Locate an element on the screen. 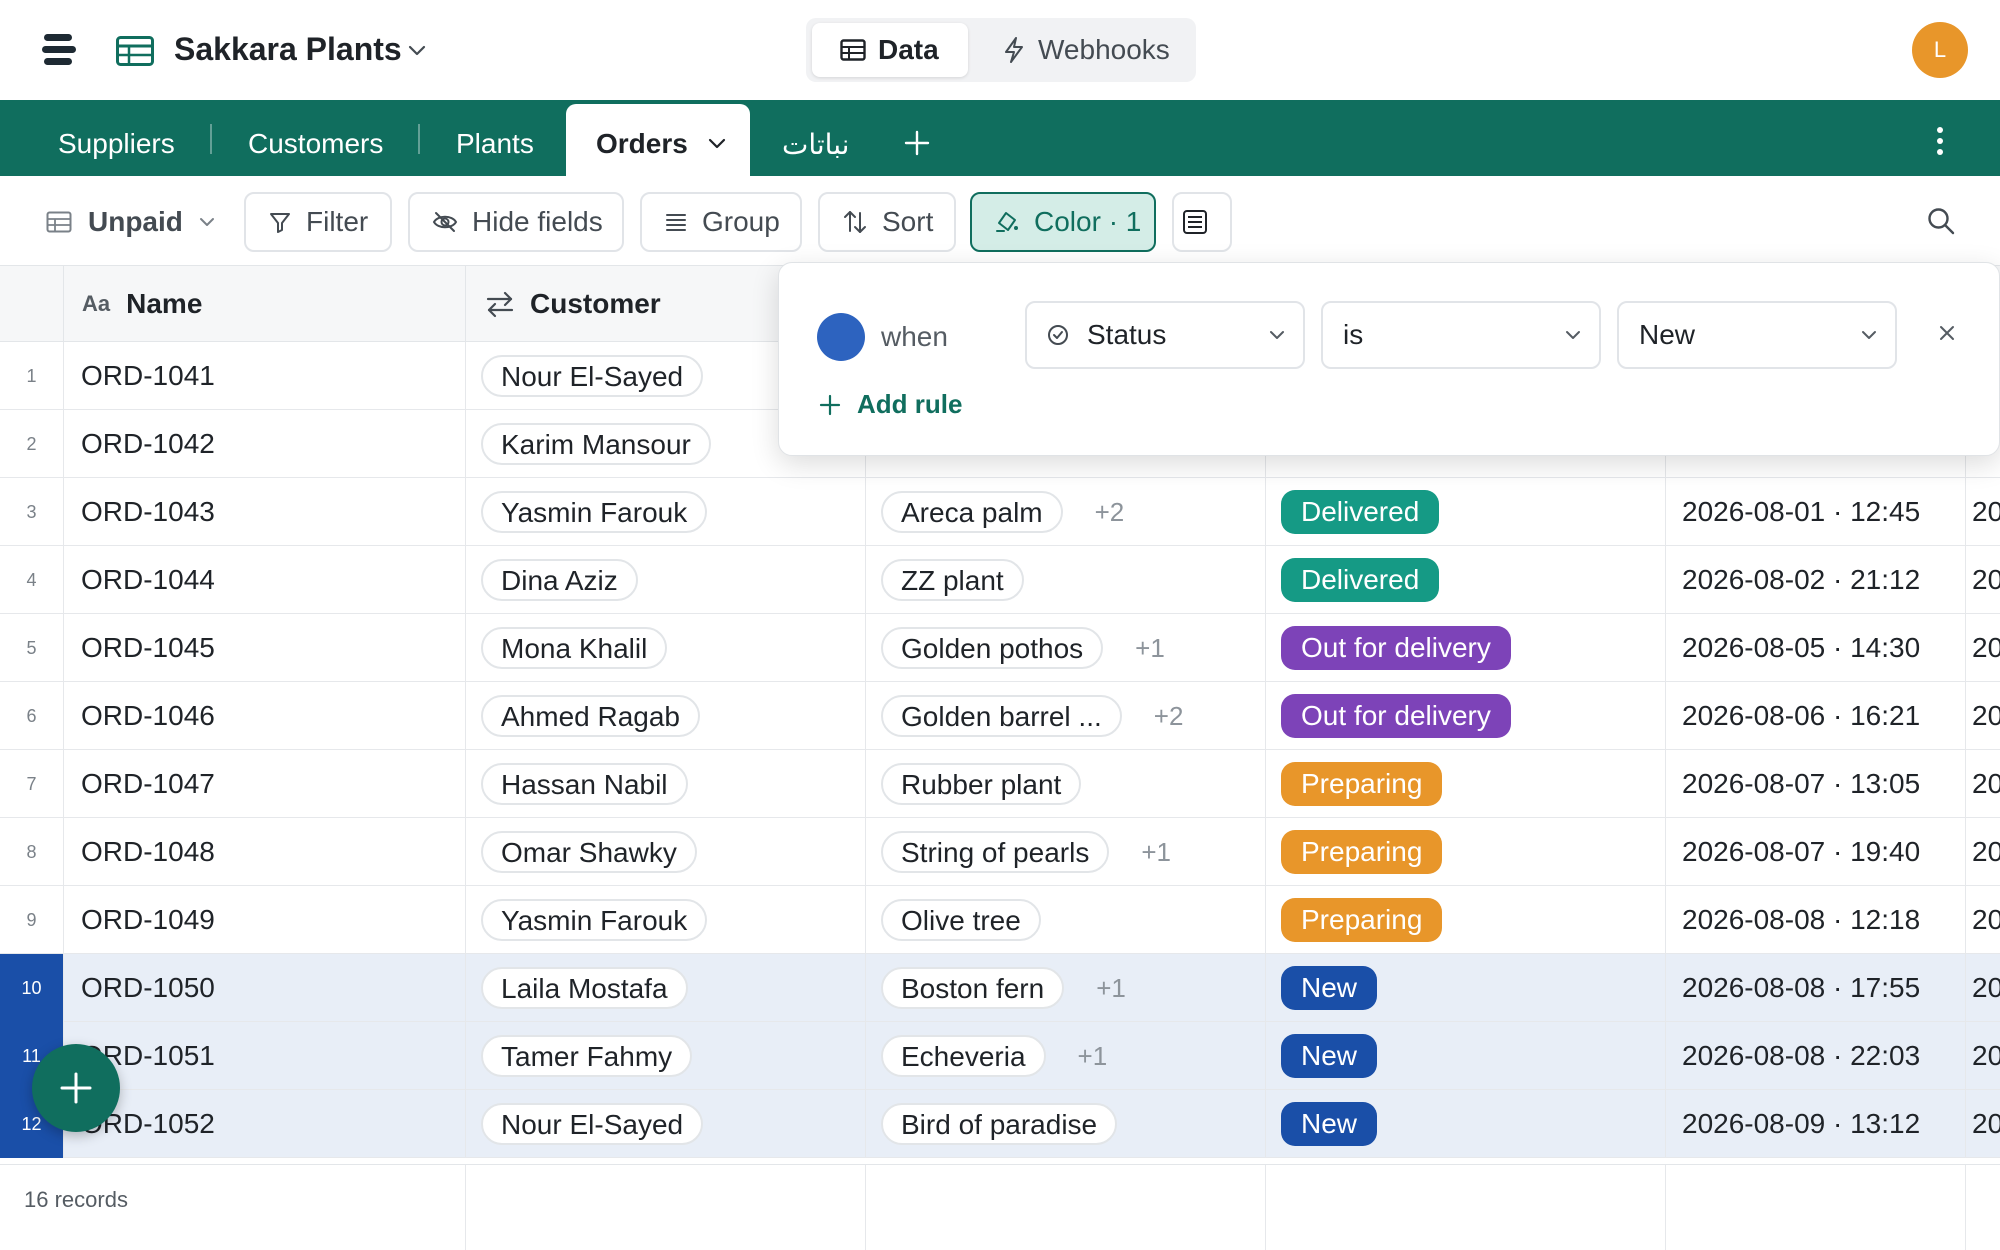 Image resolution: width=2000 pixels, height=1250 pixels. cell-plants: Echeveria +1 is located at coordinates (1066, 1056).